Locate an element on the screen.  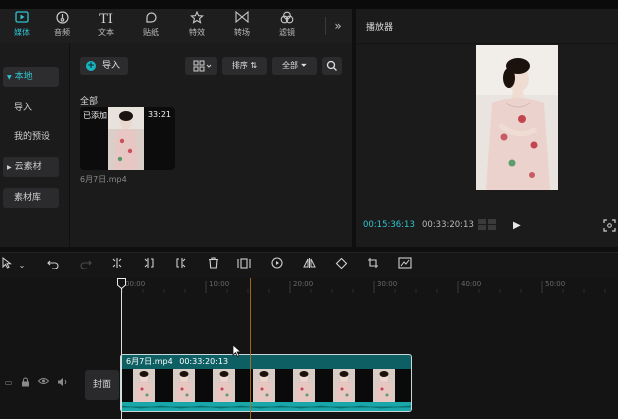
filmstrip-frames is located at coordinates (264, 385).